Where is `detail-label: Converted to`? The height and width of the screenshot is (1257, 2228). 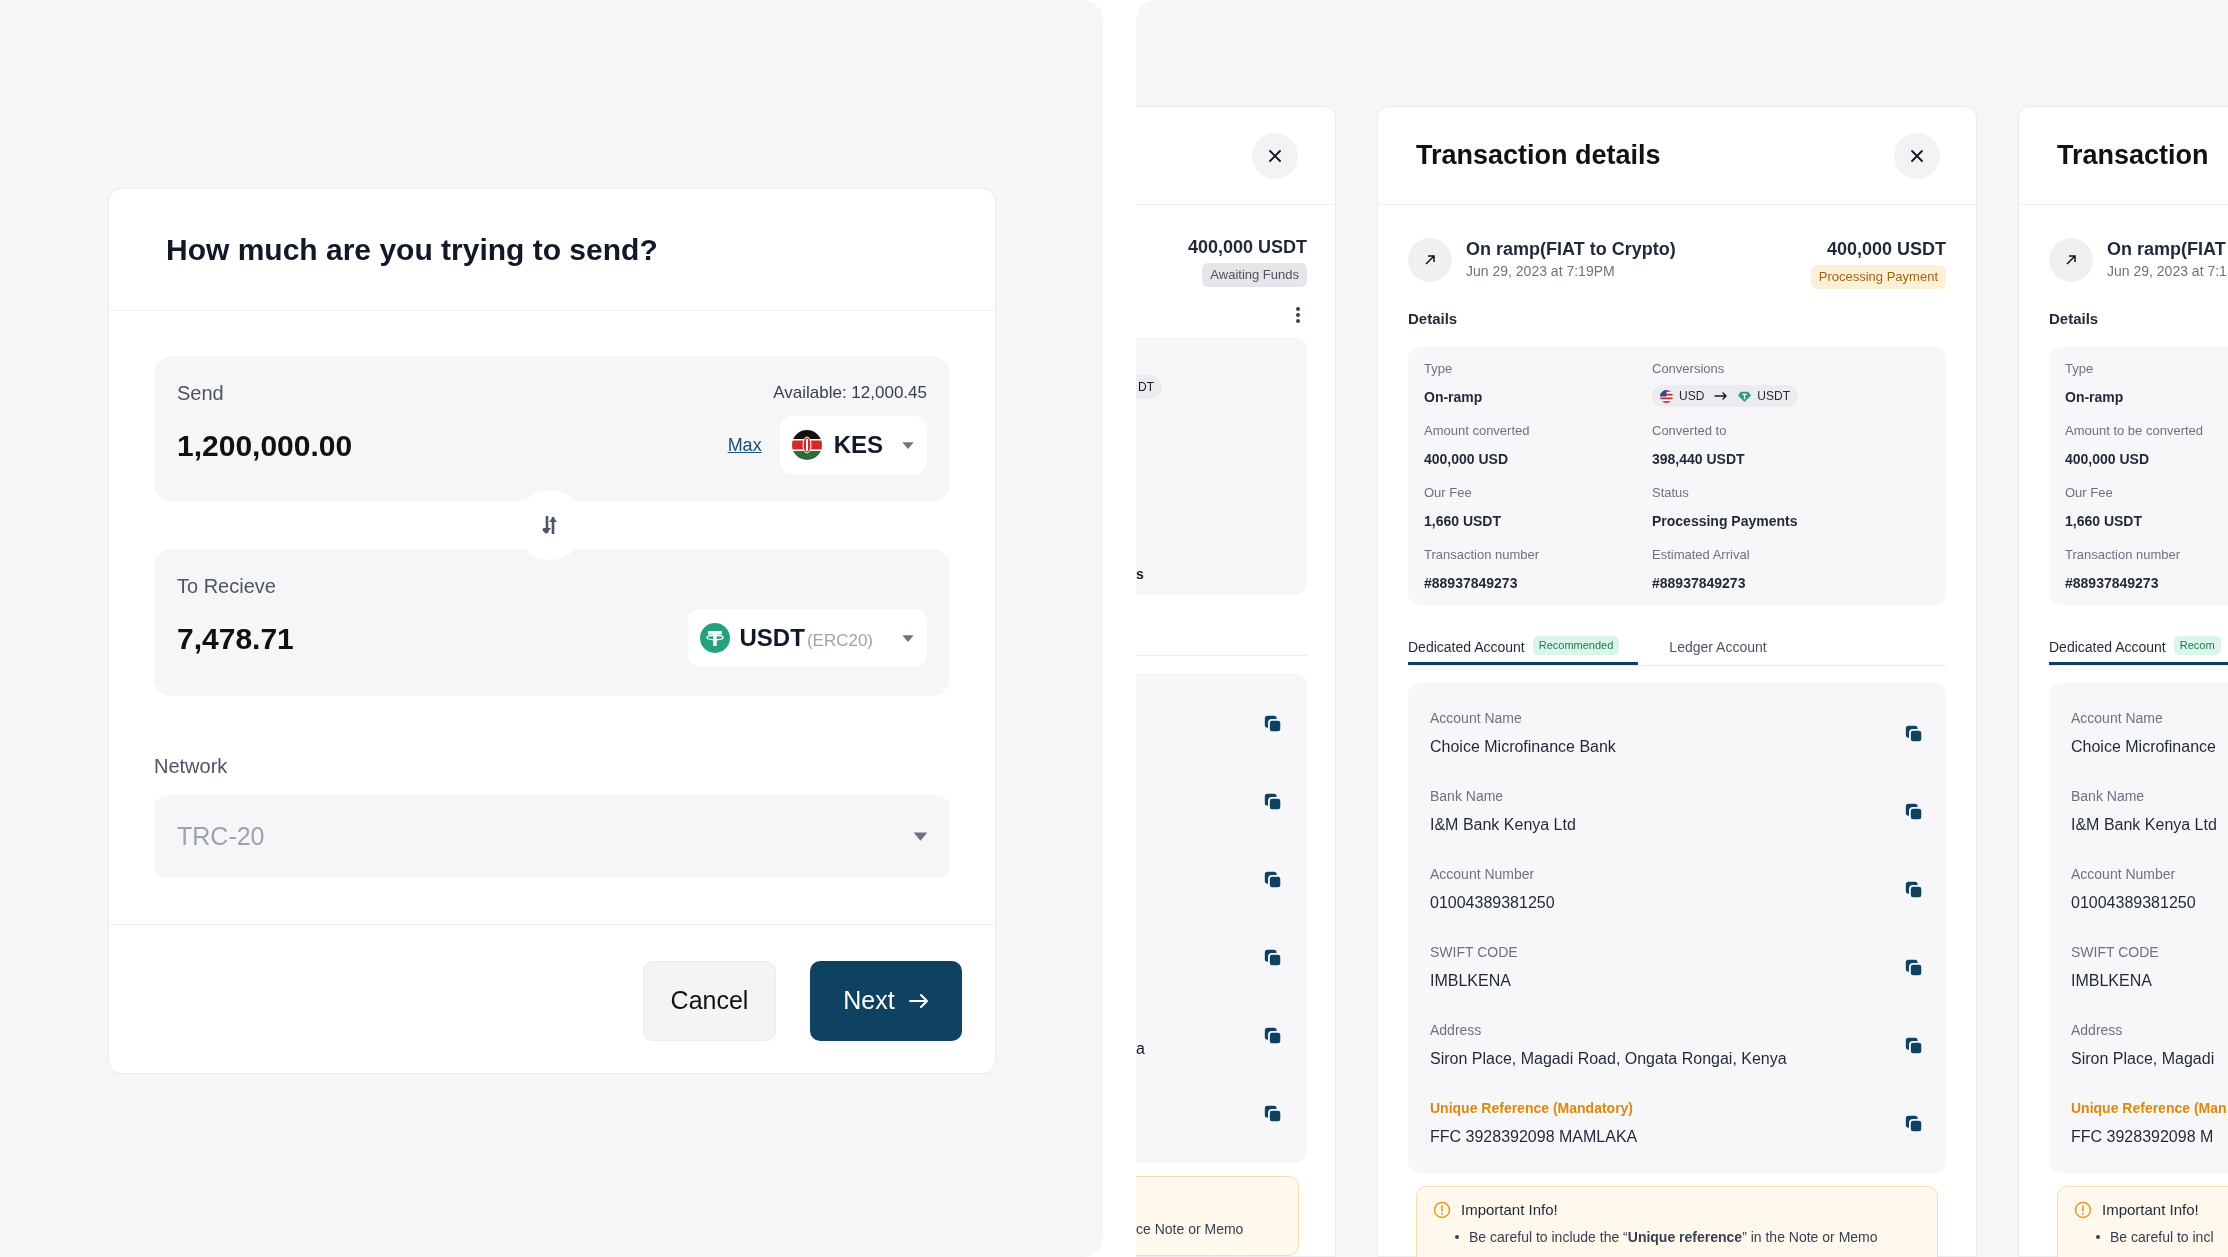 detail-label: Converted to is located at coordinates (1690, 431).